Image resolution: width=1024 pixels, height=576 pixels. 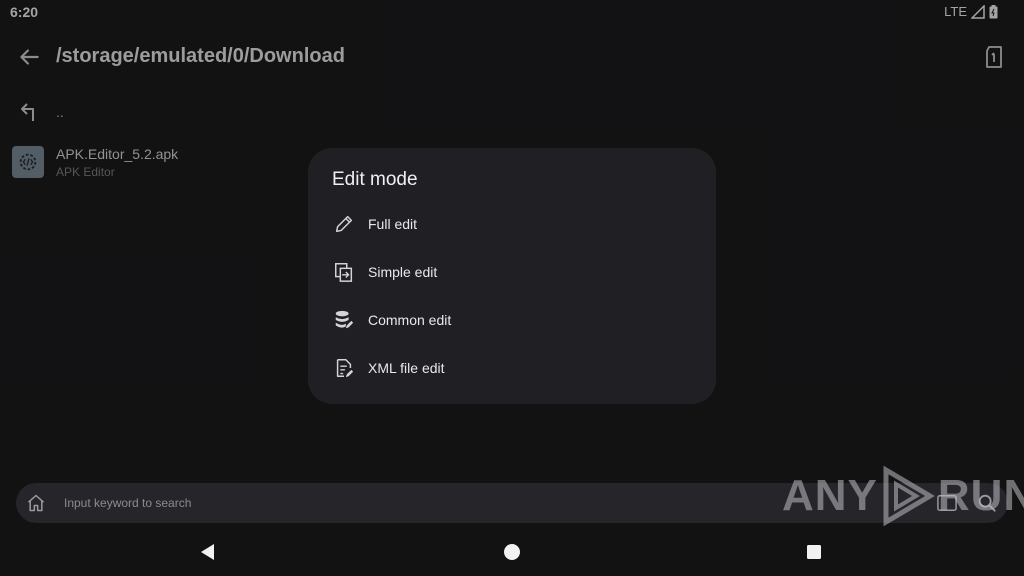 What do you see at coordinates (344, 272) in the screenshot?
I see `copy-arrow-icon` at bounding box center [344, 272].